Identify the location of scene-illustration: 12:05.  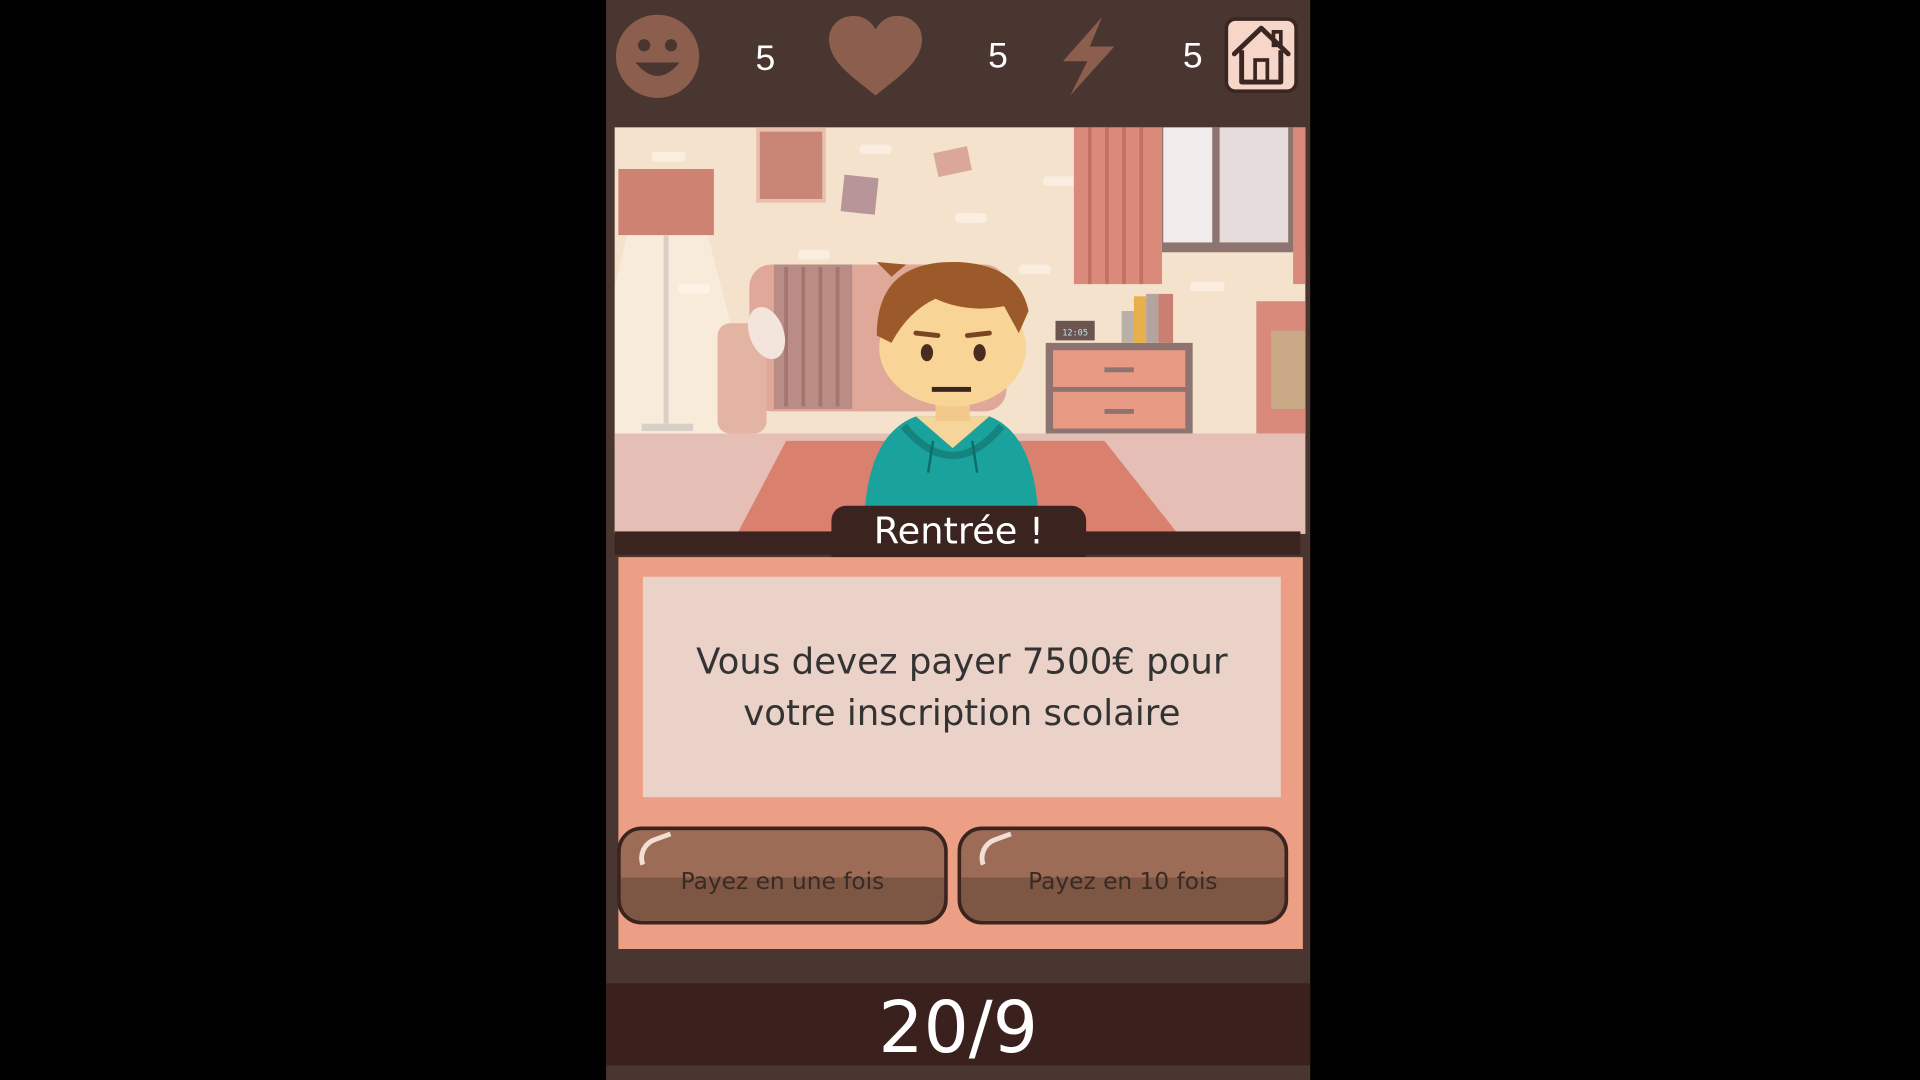
(960, 330).